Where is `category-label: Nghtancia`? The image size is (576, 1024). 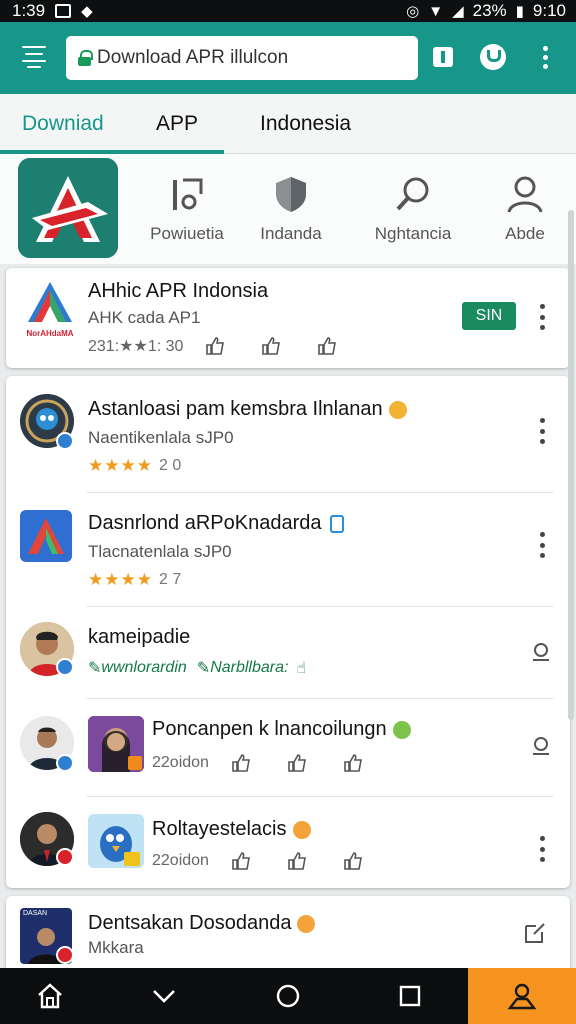 category-label: Nghtancia is located at coordinates (413, 233).